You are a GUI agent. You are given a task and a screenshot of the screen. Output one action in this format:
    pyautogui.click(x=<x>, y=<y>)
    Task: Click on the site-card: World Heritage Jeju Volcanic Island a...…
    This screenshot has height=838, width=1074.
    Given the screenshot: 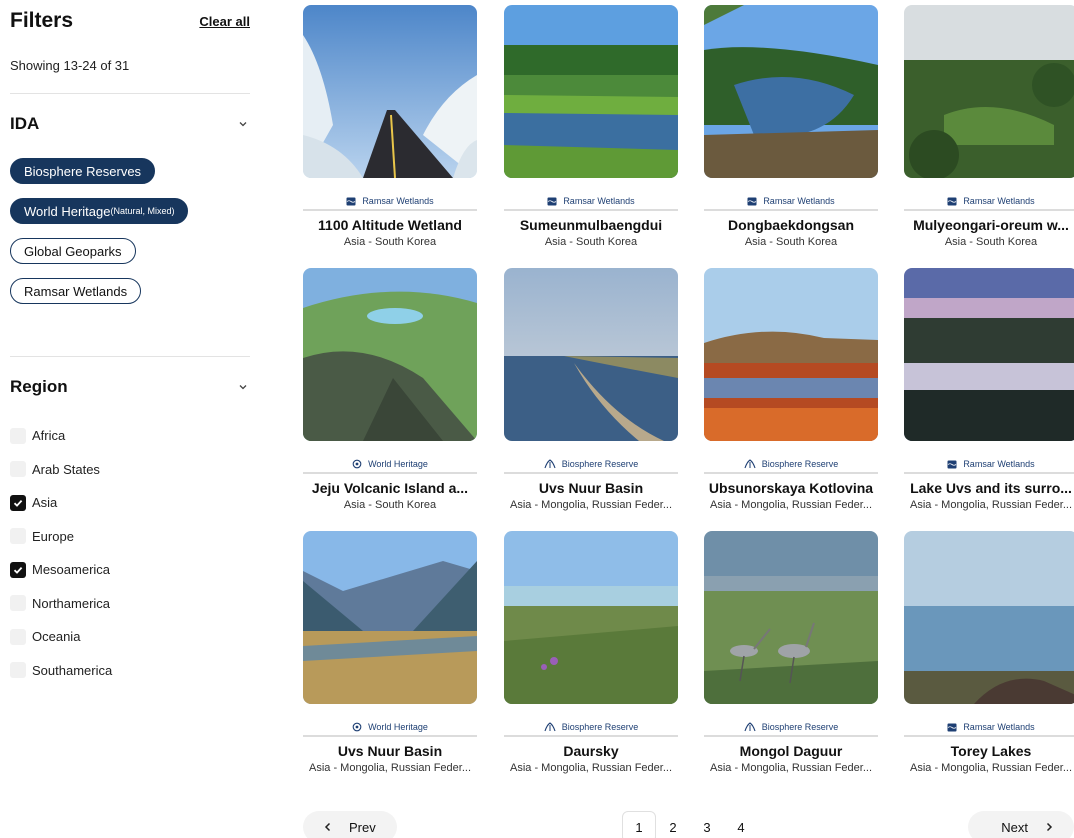 What is the action you would take?
    pyautogui.click(x=390, y=389)
    